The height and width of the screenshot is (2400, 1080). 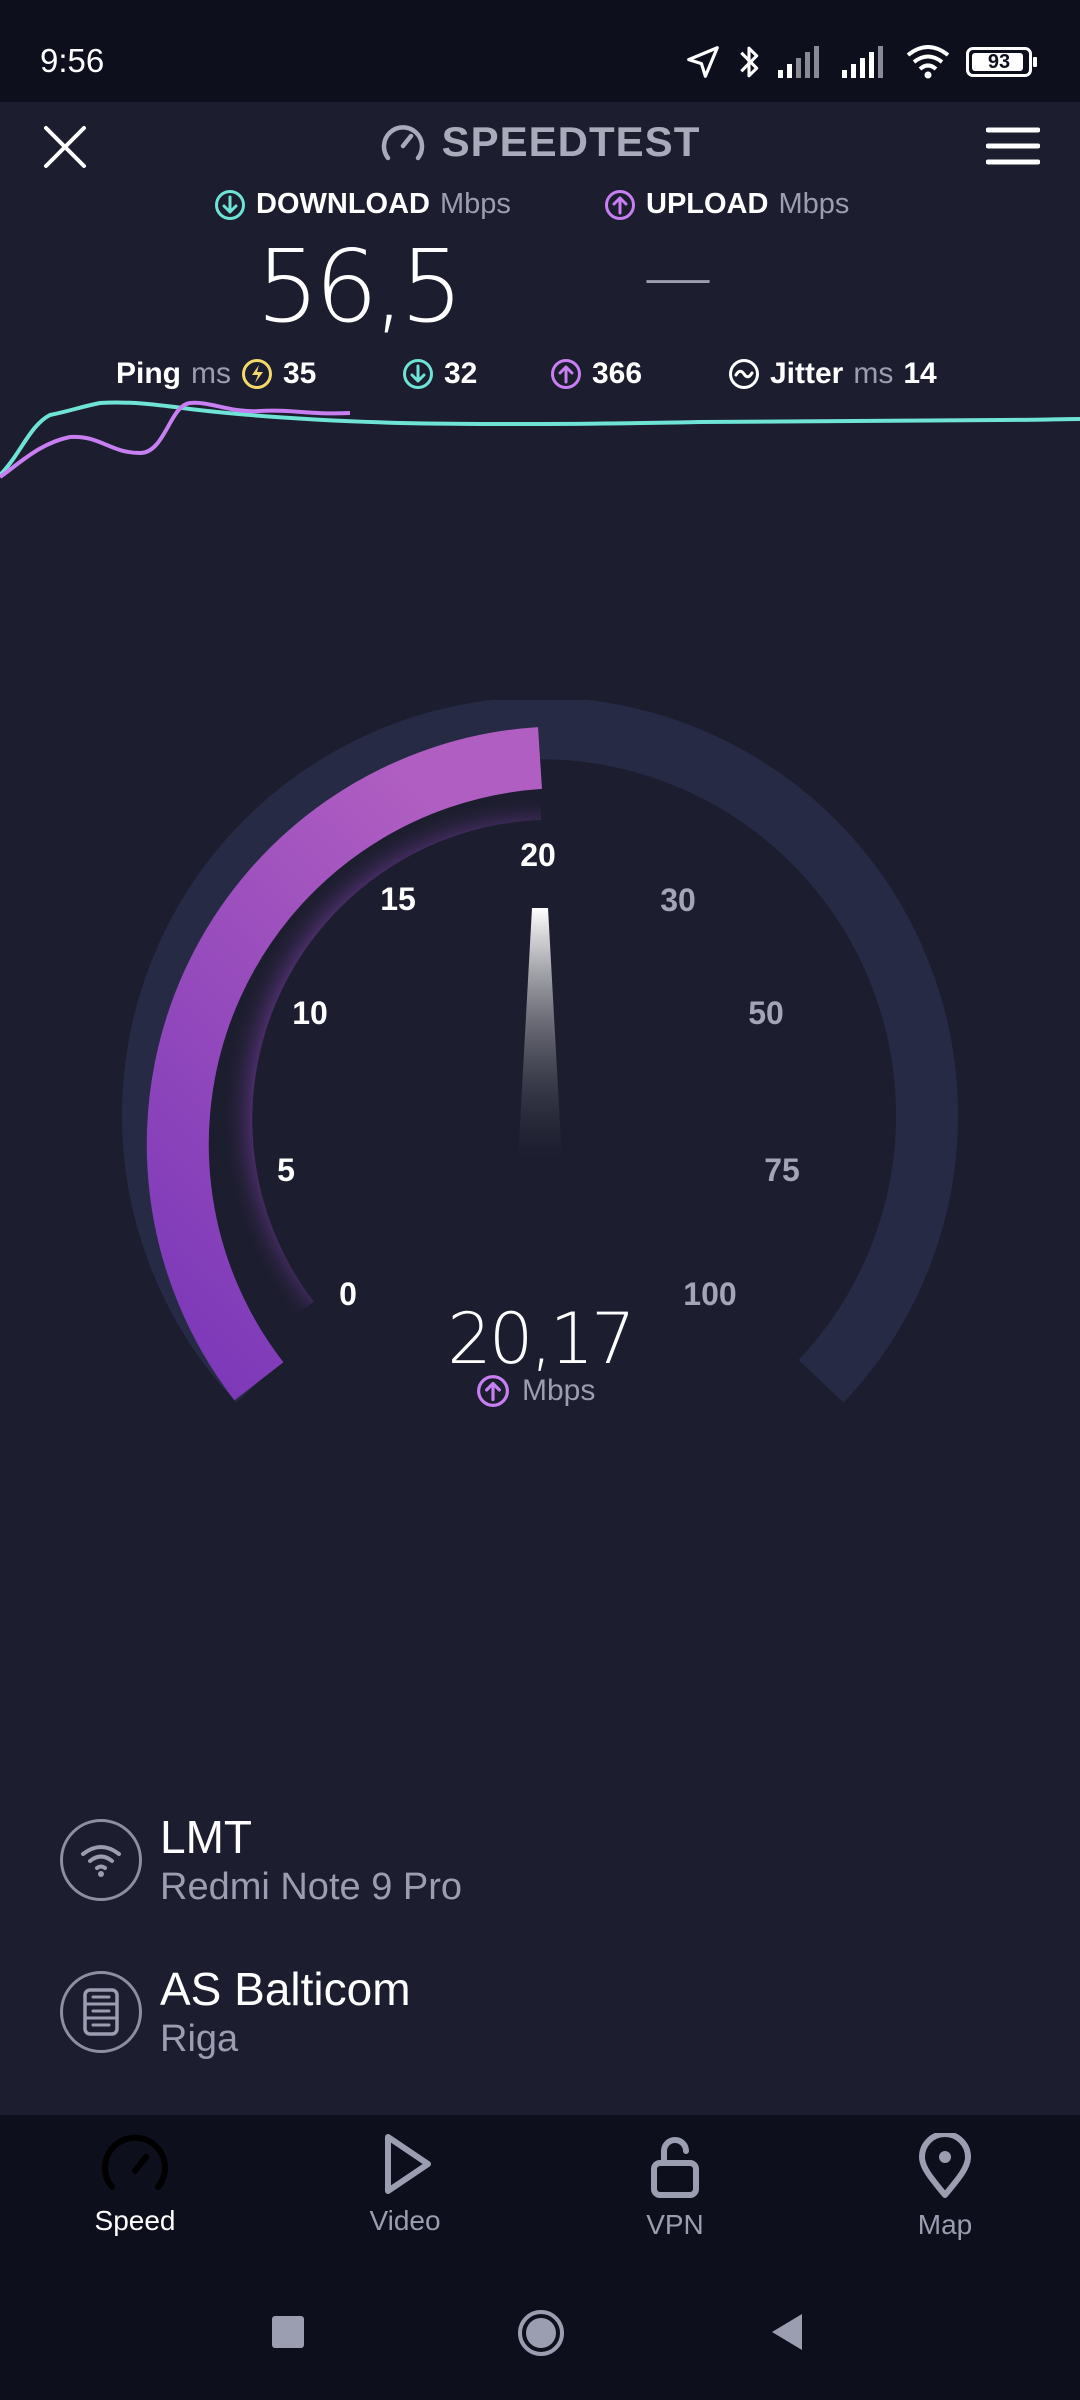 I want to click on jitter-icon, so click(x=744, y=374).